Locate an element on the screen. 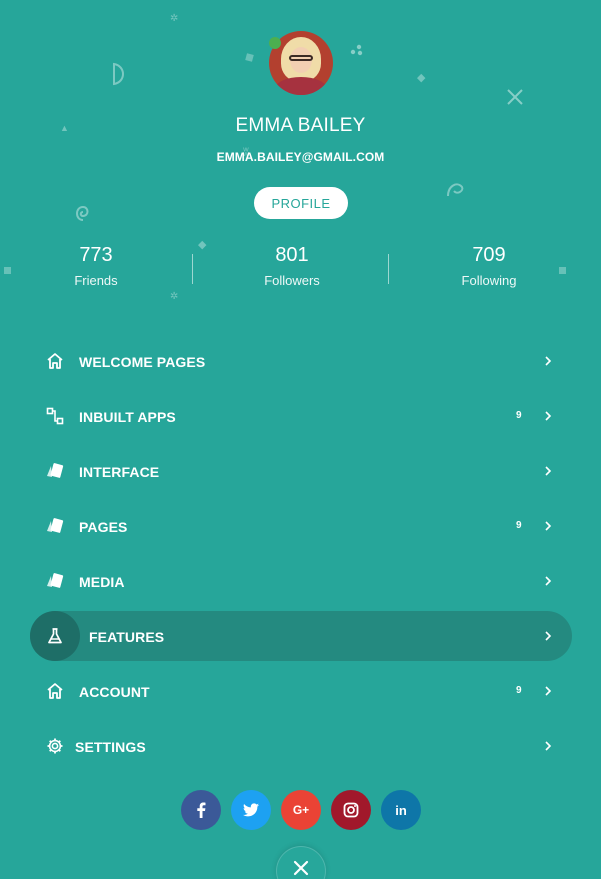  close-icon is located at coordinates (301, 869).